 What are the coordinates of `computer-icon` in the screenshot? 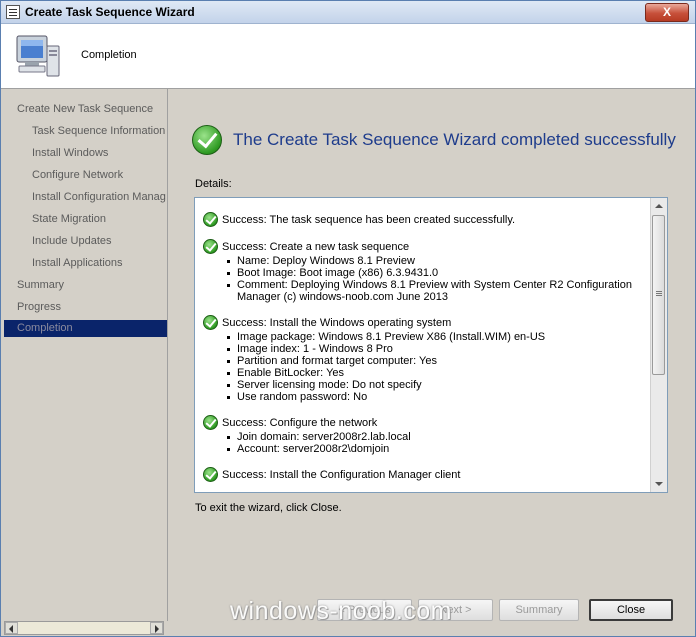 It's located at (38, 56).